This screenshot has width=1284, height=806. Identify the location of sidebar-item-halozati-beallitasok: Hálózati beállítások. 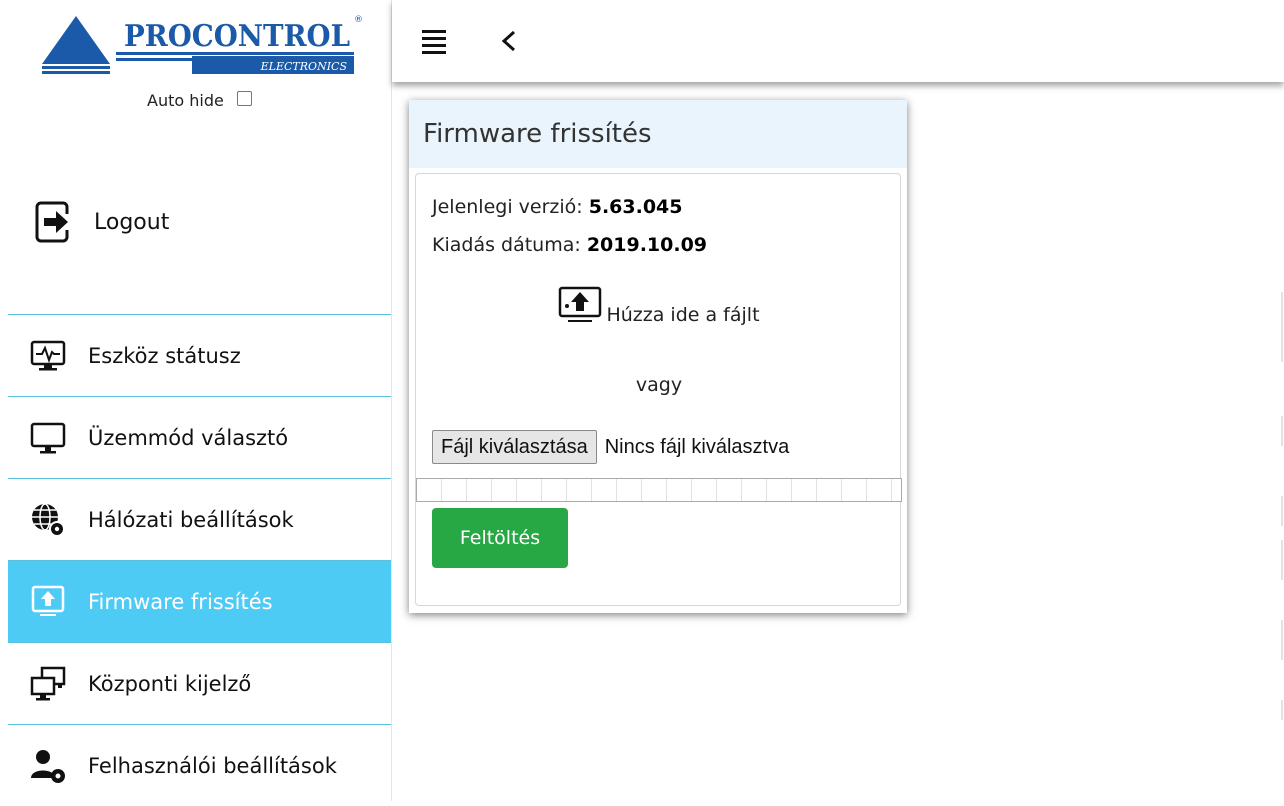
(199, 519).